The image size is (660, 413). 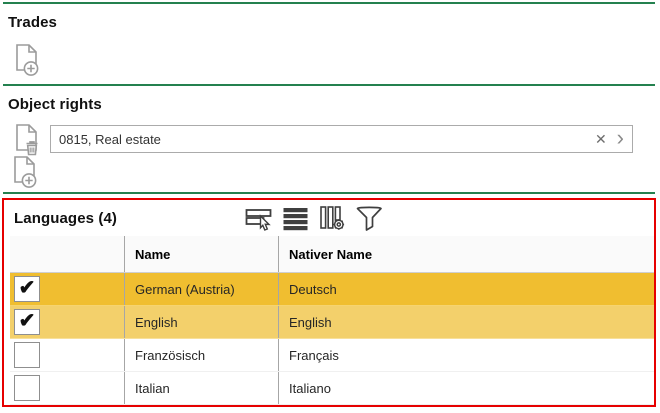 I want to click on language-native-name: Français, so click(x=466, y=355).